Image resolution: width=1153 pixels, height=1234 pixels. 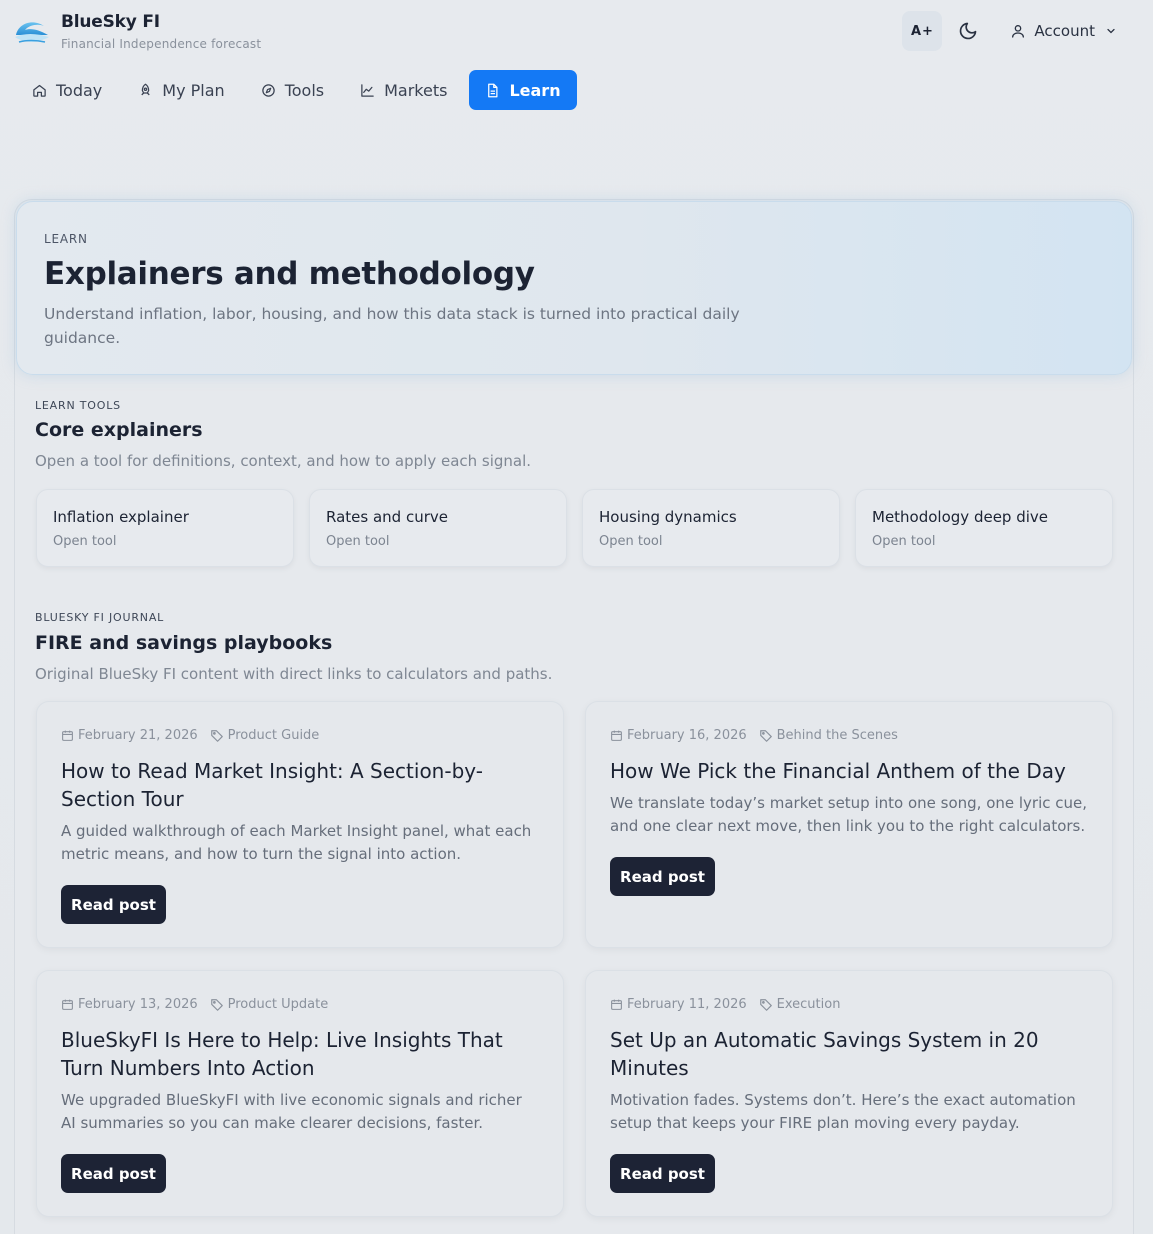 I want to click on home-icon, so click(x=39, y=90).